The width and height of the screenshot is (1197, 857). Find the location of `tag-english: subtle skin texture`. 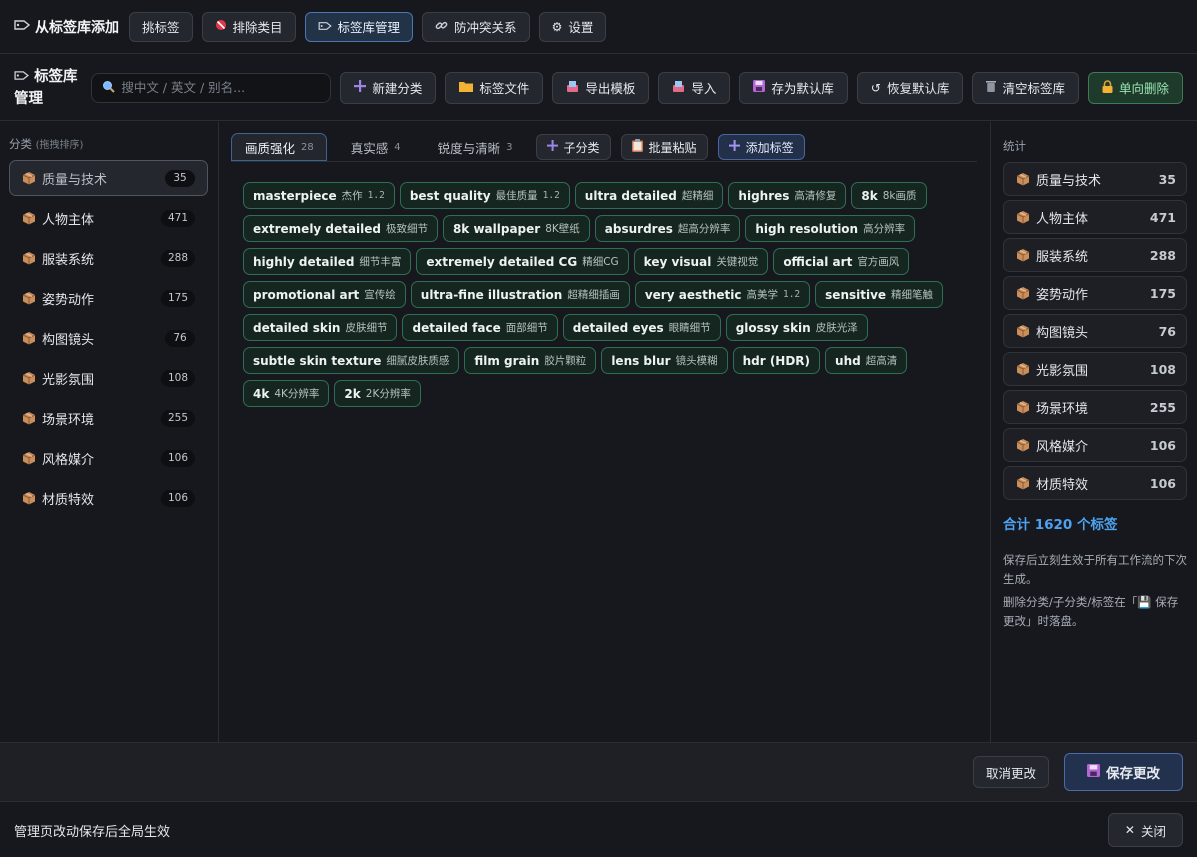

tag-english: subtle skin texture is located at coordinates (317, 360).